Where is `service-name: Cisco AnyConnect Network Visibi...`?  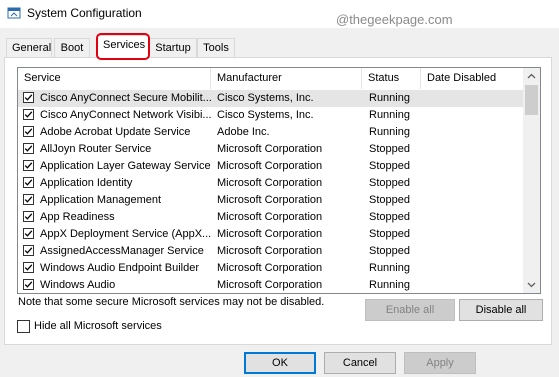 service-name: Cisco AnyConnect Network Visibi... is located at coordinates (125, 115).